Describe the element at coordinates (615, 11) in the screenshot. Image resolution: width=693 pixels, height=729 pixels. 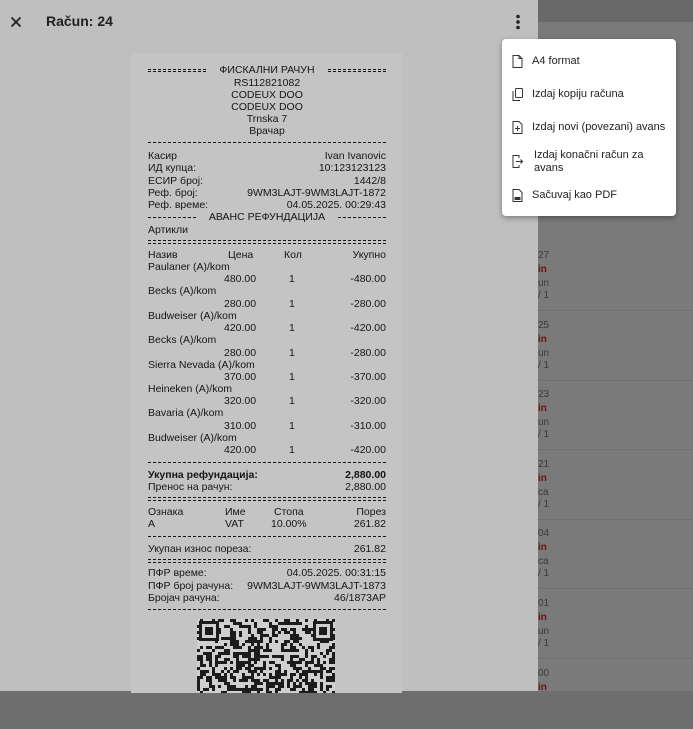
I see `background-top-bar` at that location.